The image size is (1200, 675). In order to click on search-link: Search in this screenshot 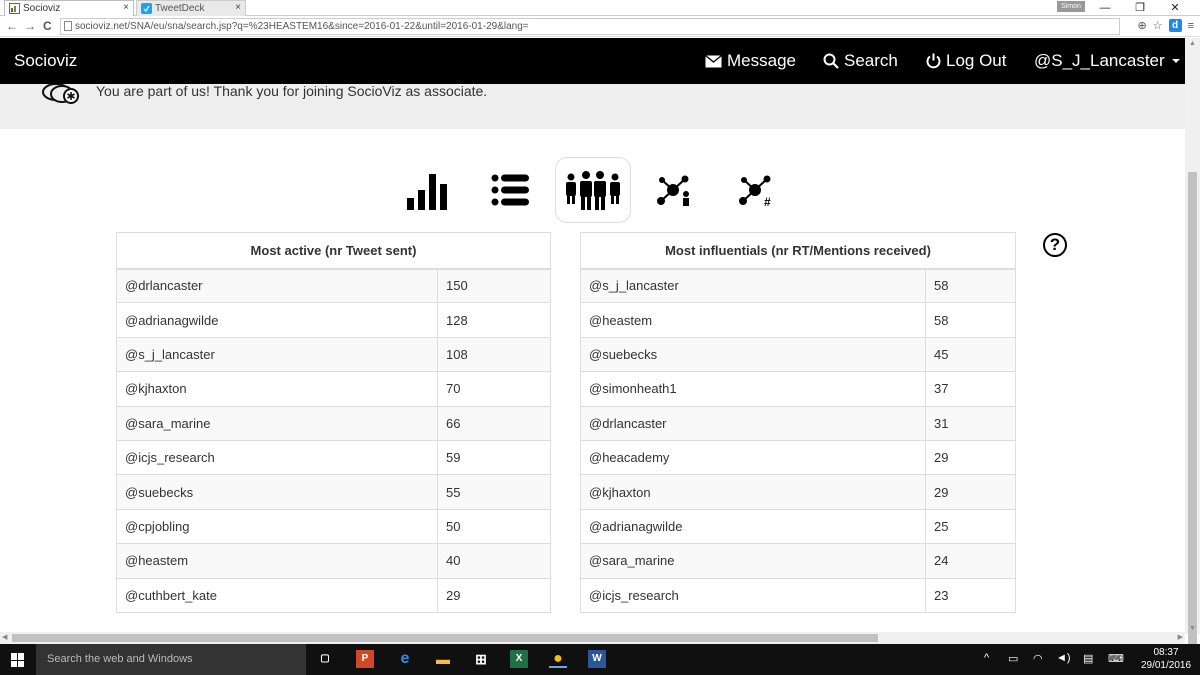, I will do `click(860, 61)`.